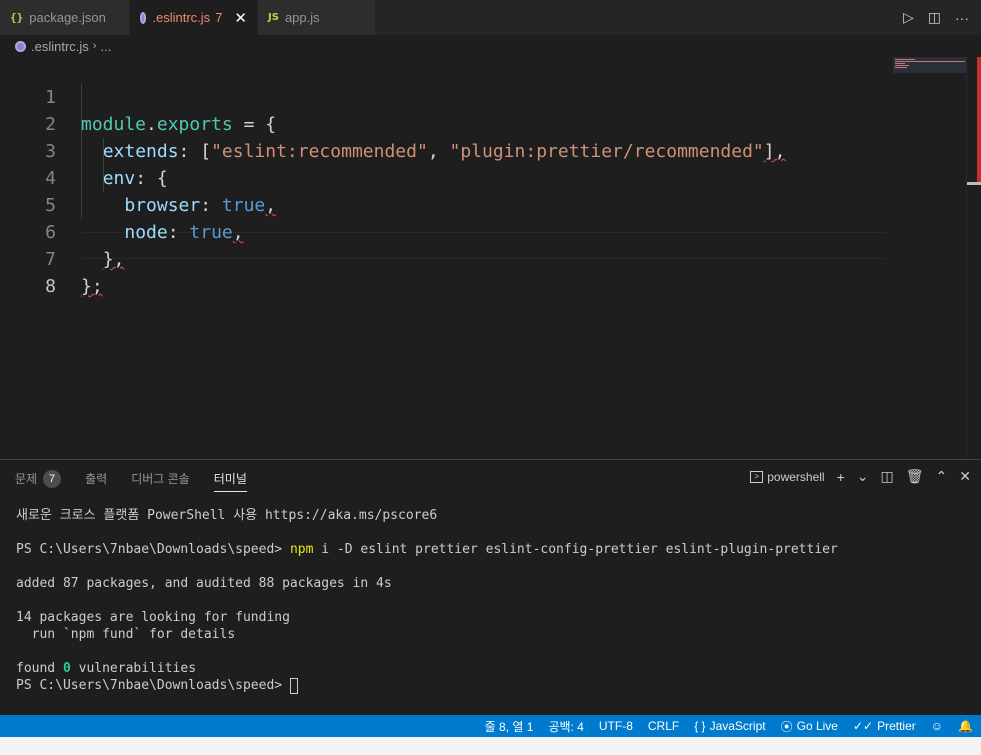 This screenshot has width=981, height=755. I want to click on file-encoding: UTF-8, so click(616, 726).